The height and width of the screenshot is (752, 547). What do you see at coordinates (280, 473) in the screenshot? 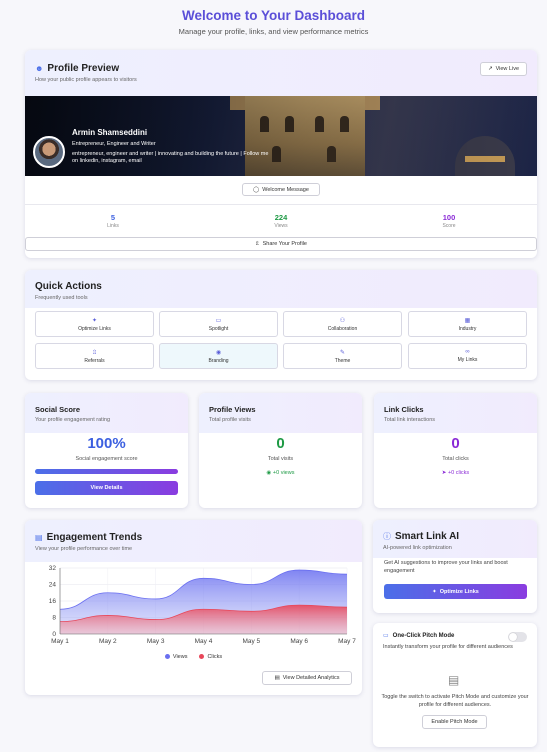
I see `profile-views-delta: ◉ +0 views` at bounding box center [280, 473].